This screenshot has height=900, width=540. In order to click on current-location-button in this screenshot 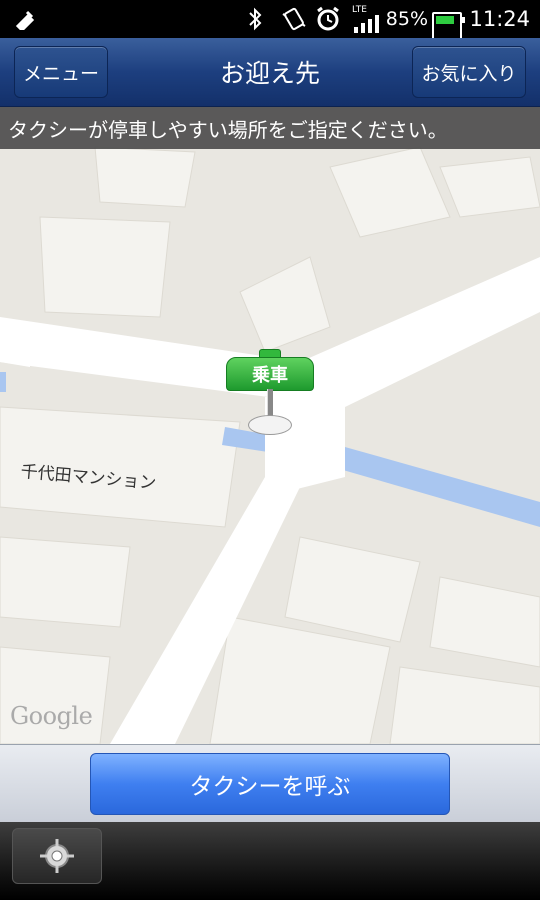, I will do `click(57, 856)`.